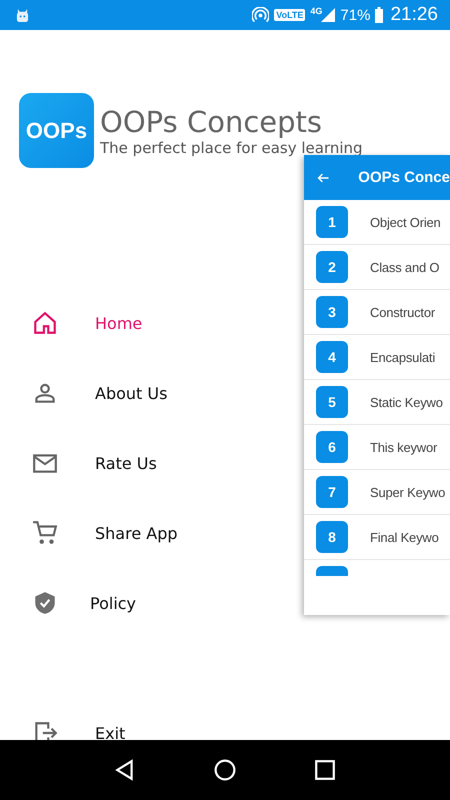 The width and height of the screenshot is (450, 800). I want to click on menu-item: Policy, so click(113, 603).